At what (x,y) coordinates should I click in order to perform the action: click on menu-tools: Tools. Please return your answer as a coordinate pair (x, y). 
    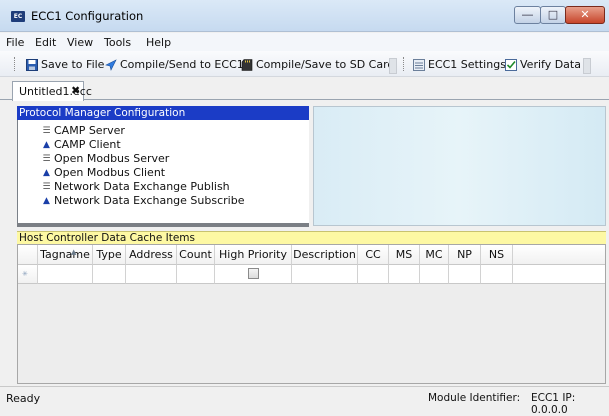
    Looking at the image, I should click on (117, 42).